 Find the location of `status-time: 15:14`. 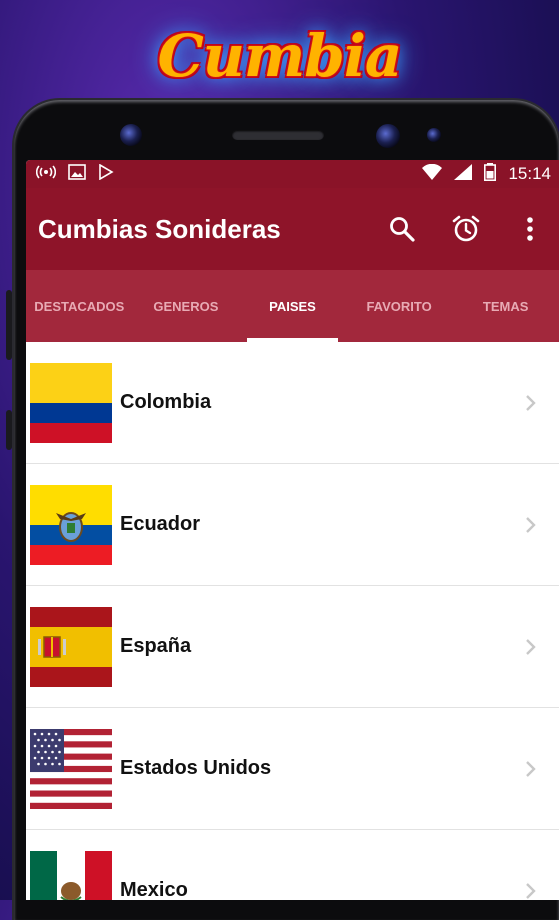

status-time: 15:14 is located at coordinates (529, 173).